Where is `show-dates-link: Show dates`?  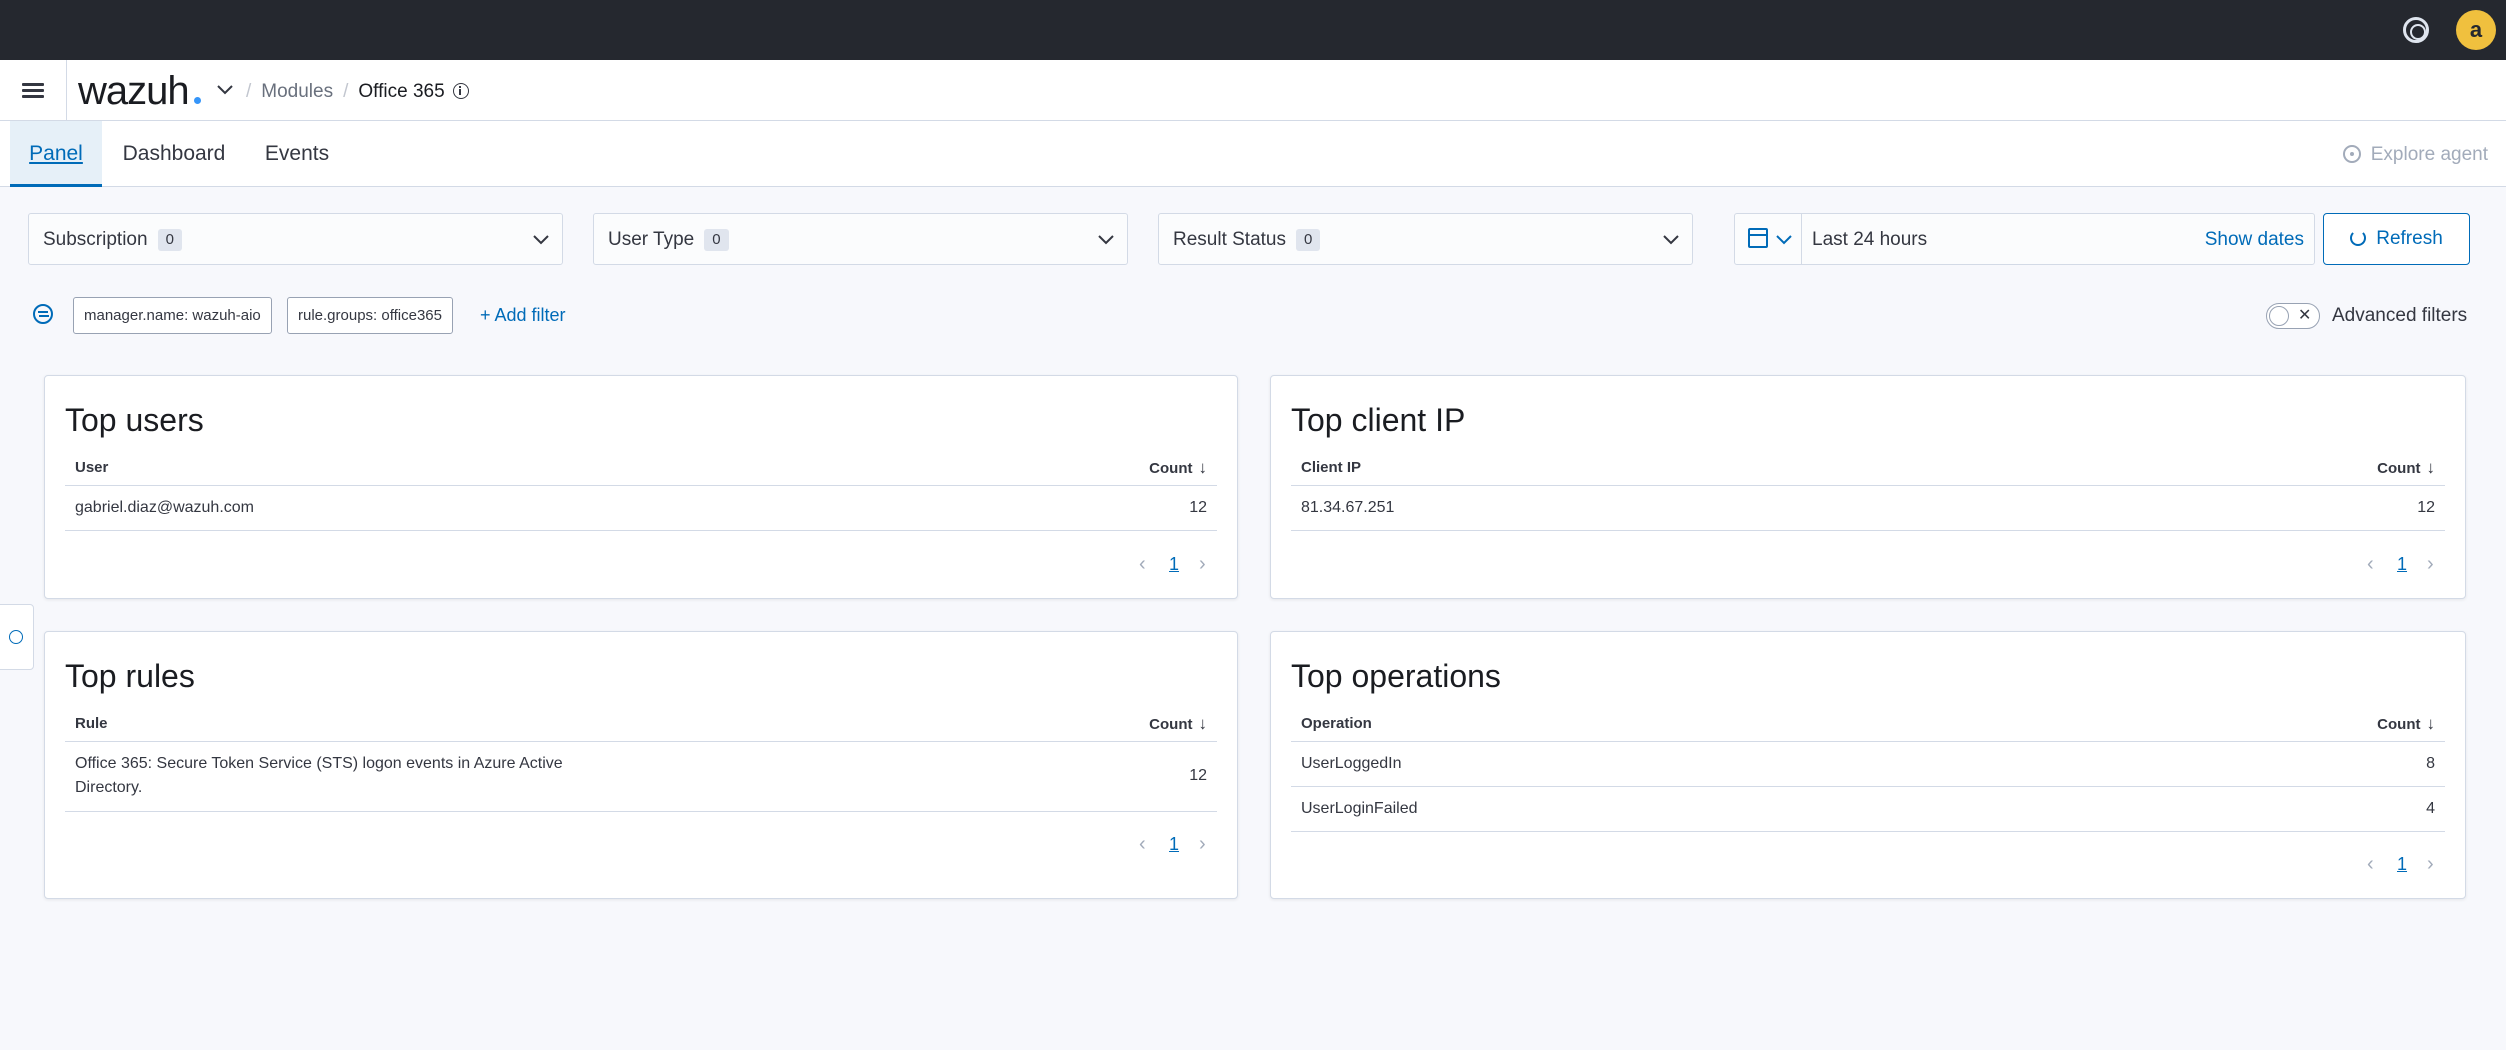 show-dates-link: Show dates is located at coordinates (2254, 240).